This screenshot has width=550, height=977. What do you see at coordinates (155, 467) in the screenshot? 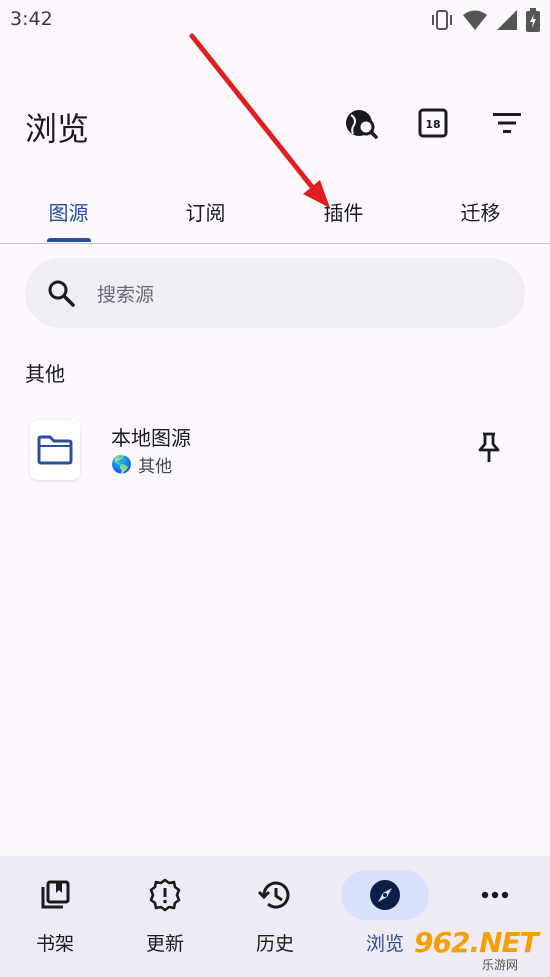
I see `source-language-label: 其他` at bounding box center [155, 467].